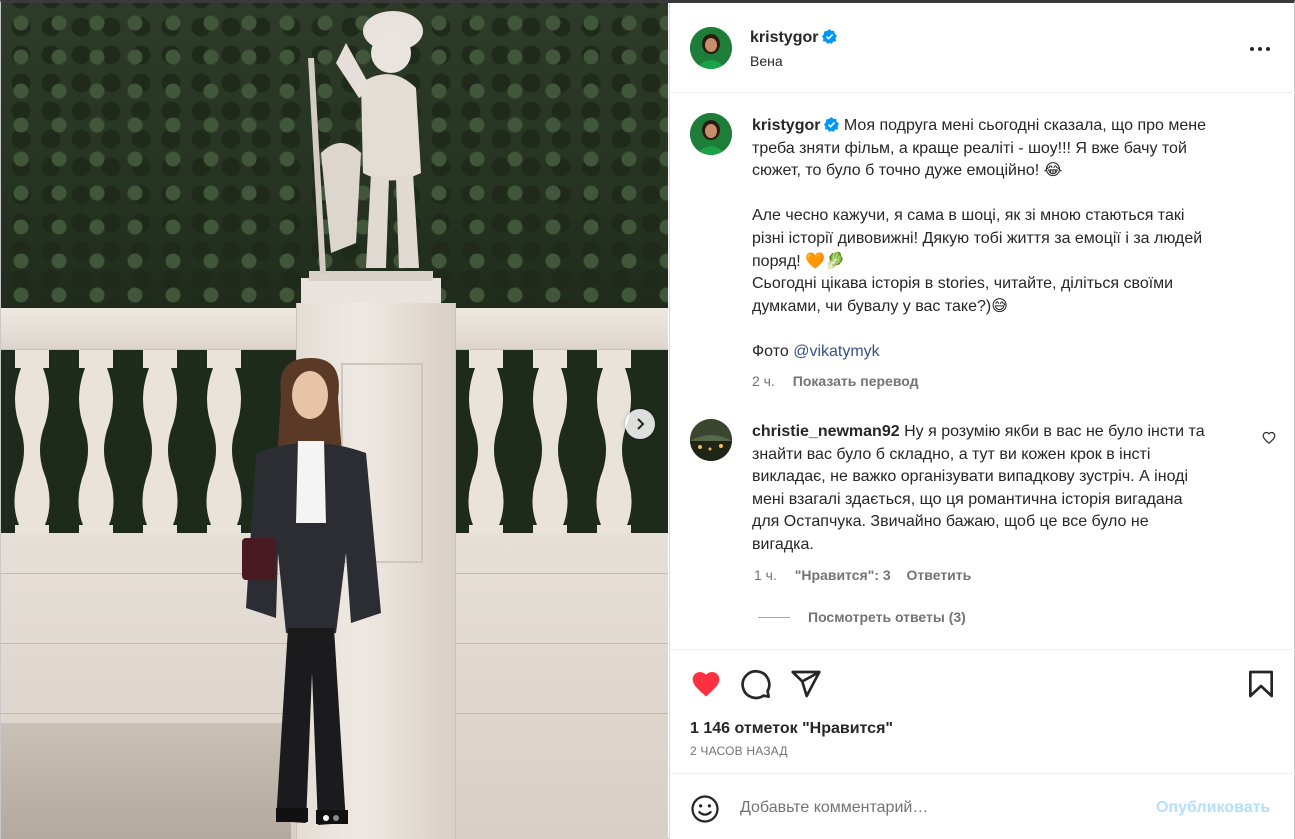  I want to click on chevron-right-icon, so click(641, 424).